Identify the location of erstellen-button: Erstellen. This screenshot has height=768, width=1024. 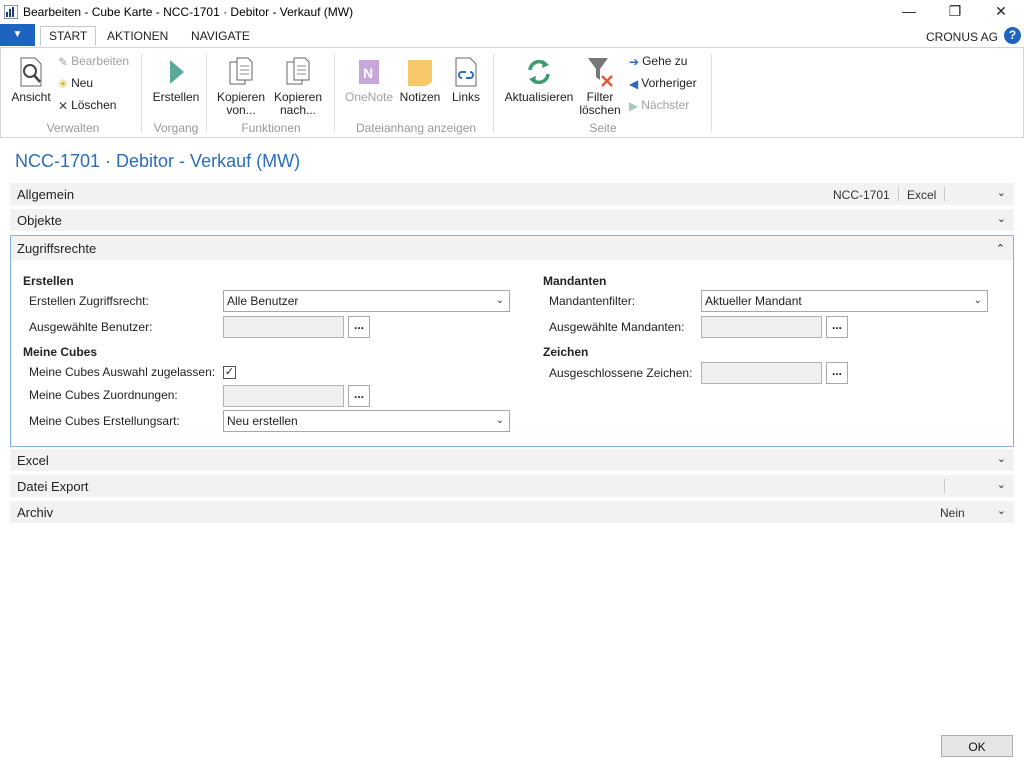
(176, 80).